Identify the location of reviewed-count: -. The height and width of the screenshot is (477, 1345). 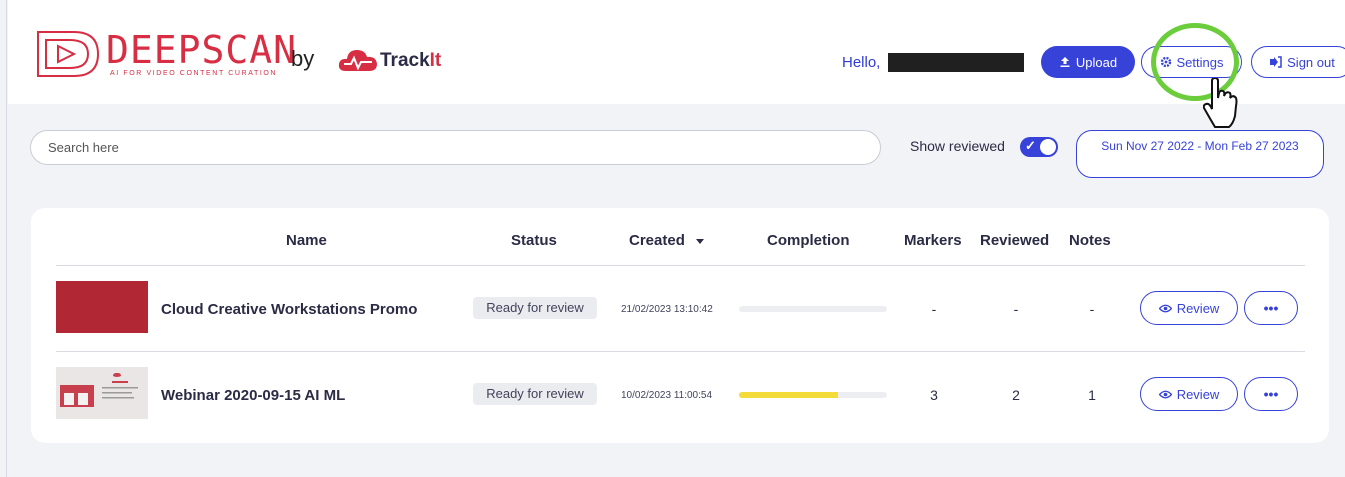
(1016, 309).